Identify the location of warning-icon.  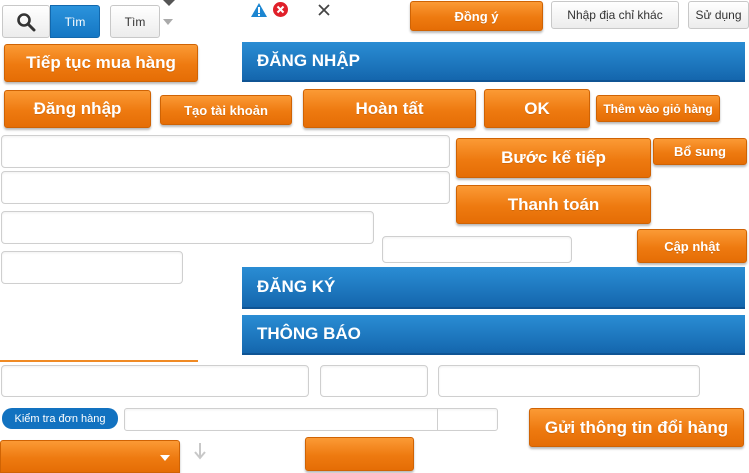
(259, 10).